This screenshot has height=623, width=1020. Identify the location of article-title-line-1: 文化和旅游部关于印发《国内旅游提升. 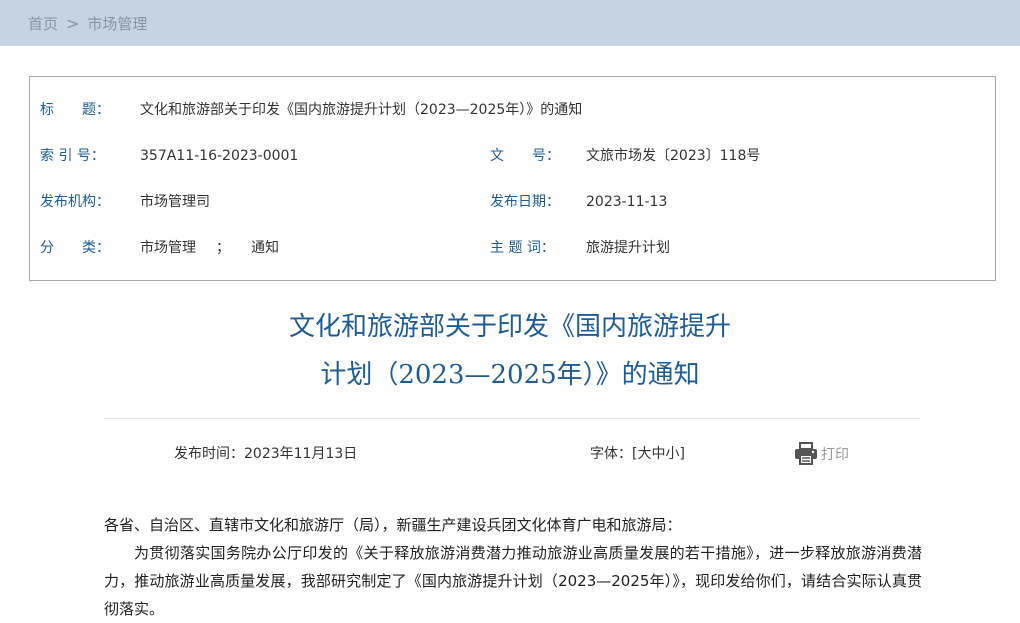
(509, 327).